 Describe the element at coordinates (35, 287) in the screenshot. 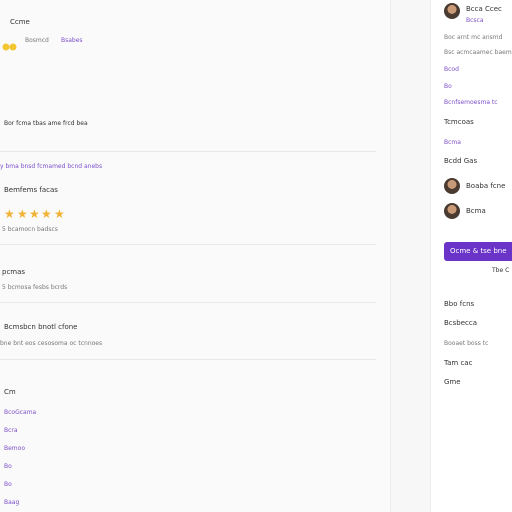

I see `section-caption: 5 bcmosa fesbs bcrds` at that location.